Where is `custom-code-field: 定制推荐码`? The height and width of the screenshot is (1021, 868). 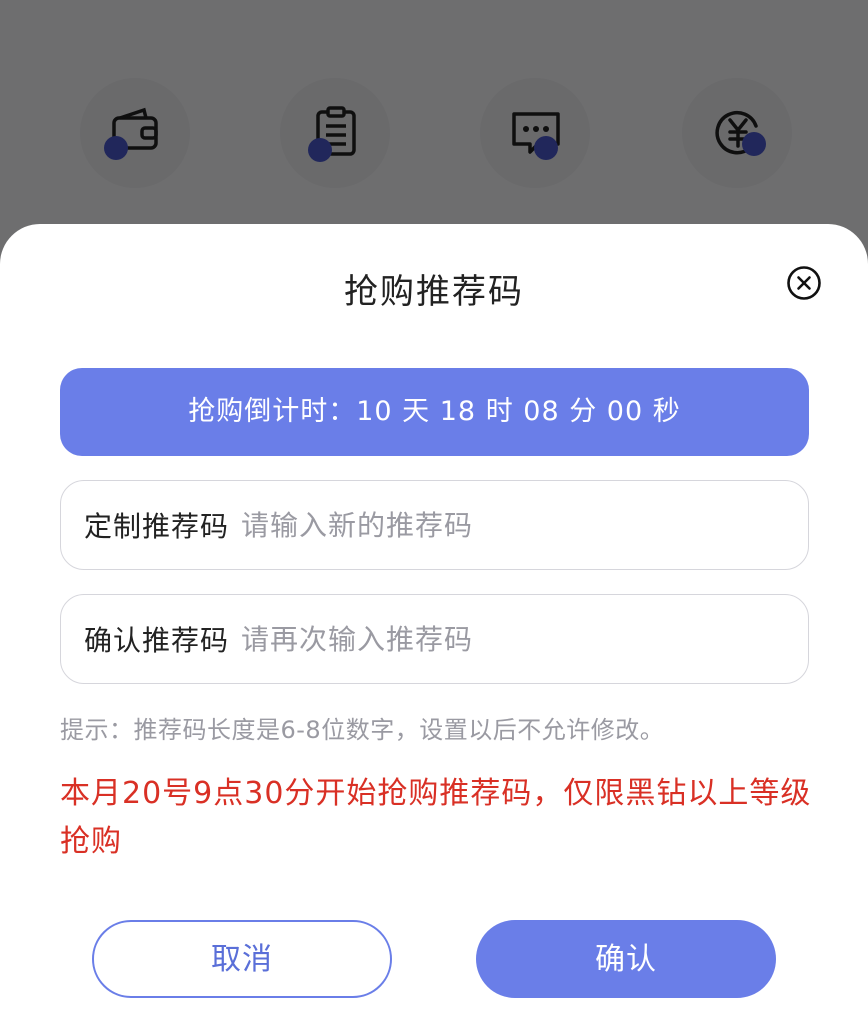 custom-code-field: 定制推荐码 is located at coordinates (434, 525).